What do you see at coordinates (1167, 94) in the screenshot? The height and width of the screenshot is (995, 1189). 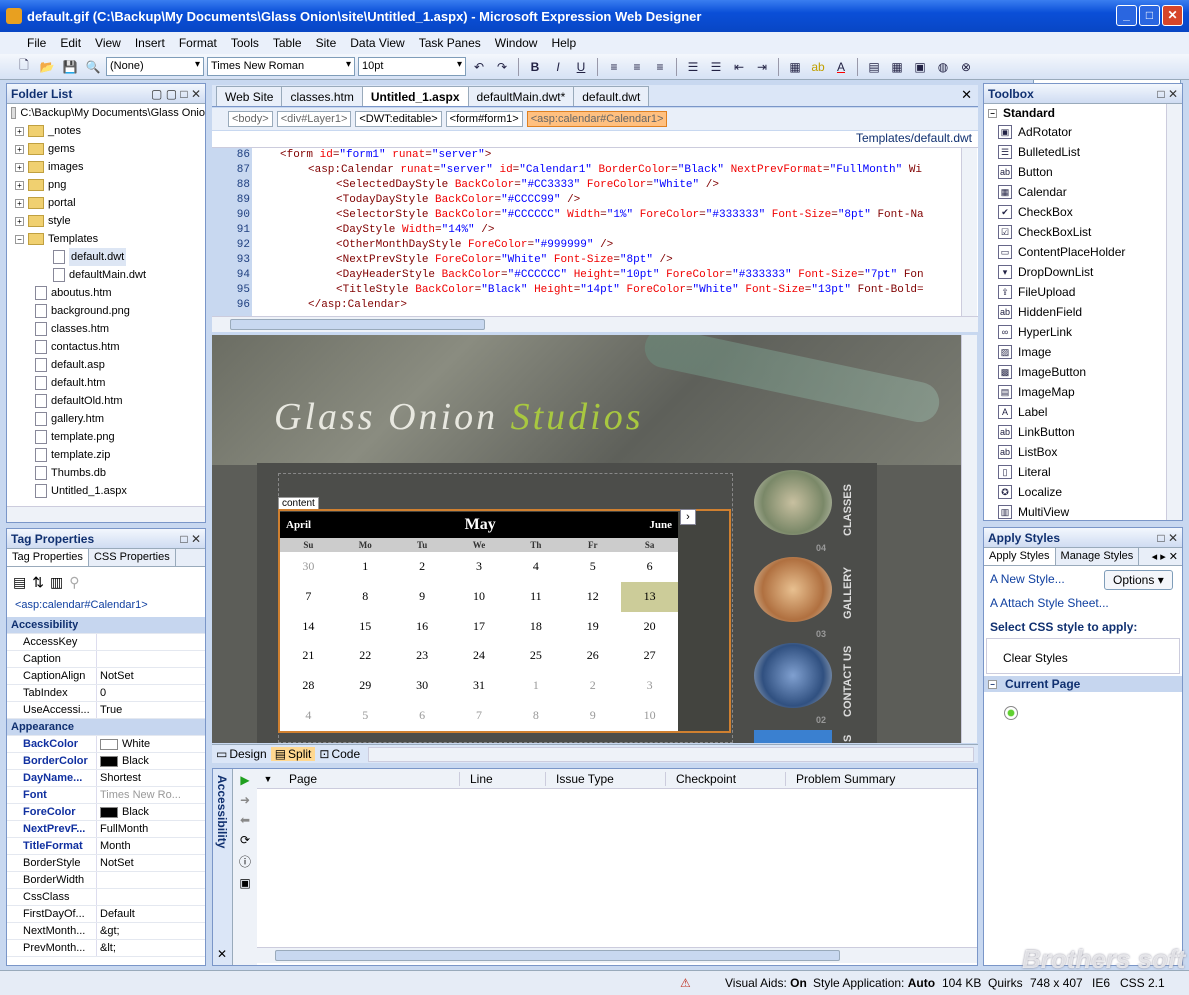 I see `toolbox-panel-buttons: □ ✕` at bounding box center [1167, 94].